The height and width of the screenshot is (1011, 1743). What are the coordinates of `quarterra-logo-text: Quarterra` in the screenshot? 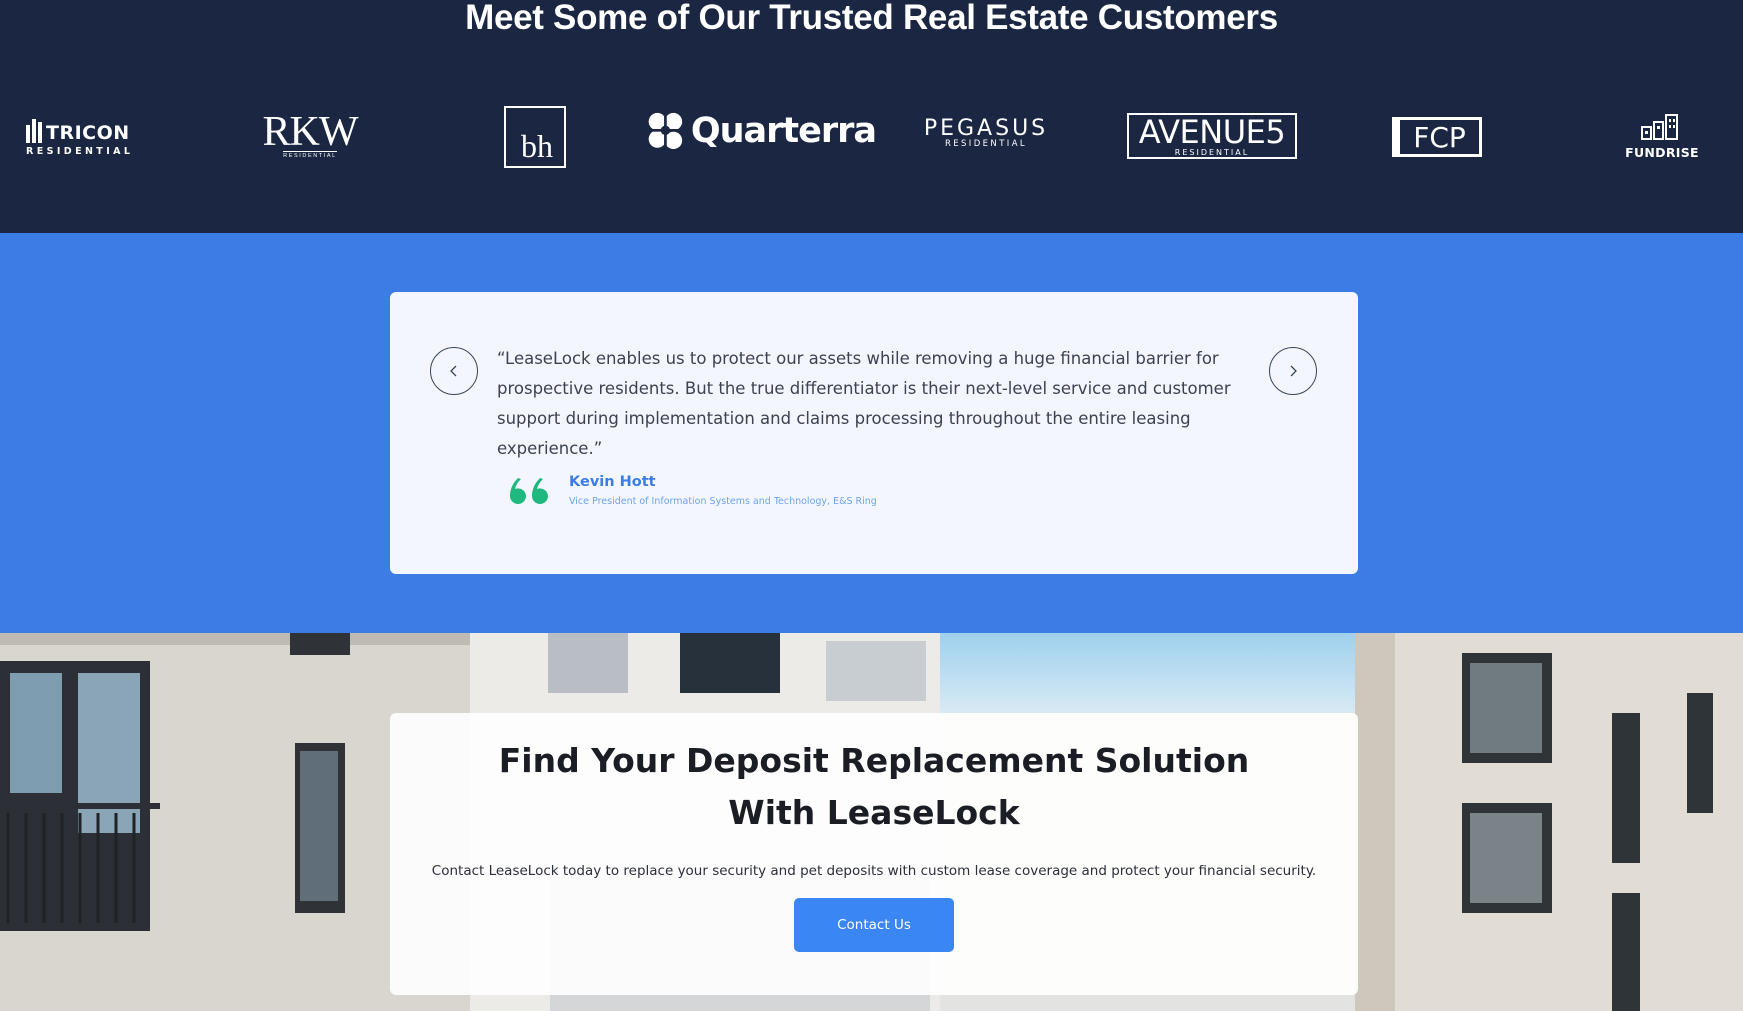 It's located at (783, 131).